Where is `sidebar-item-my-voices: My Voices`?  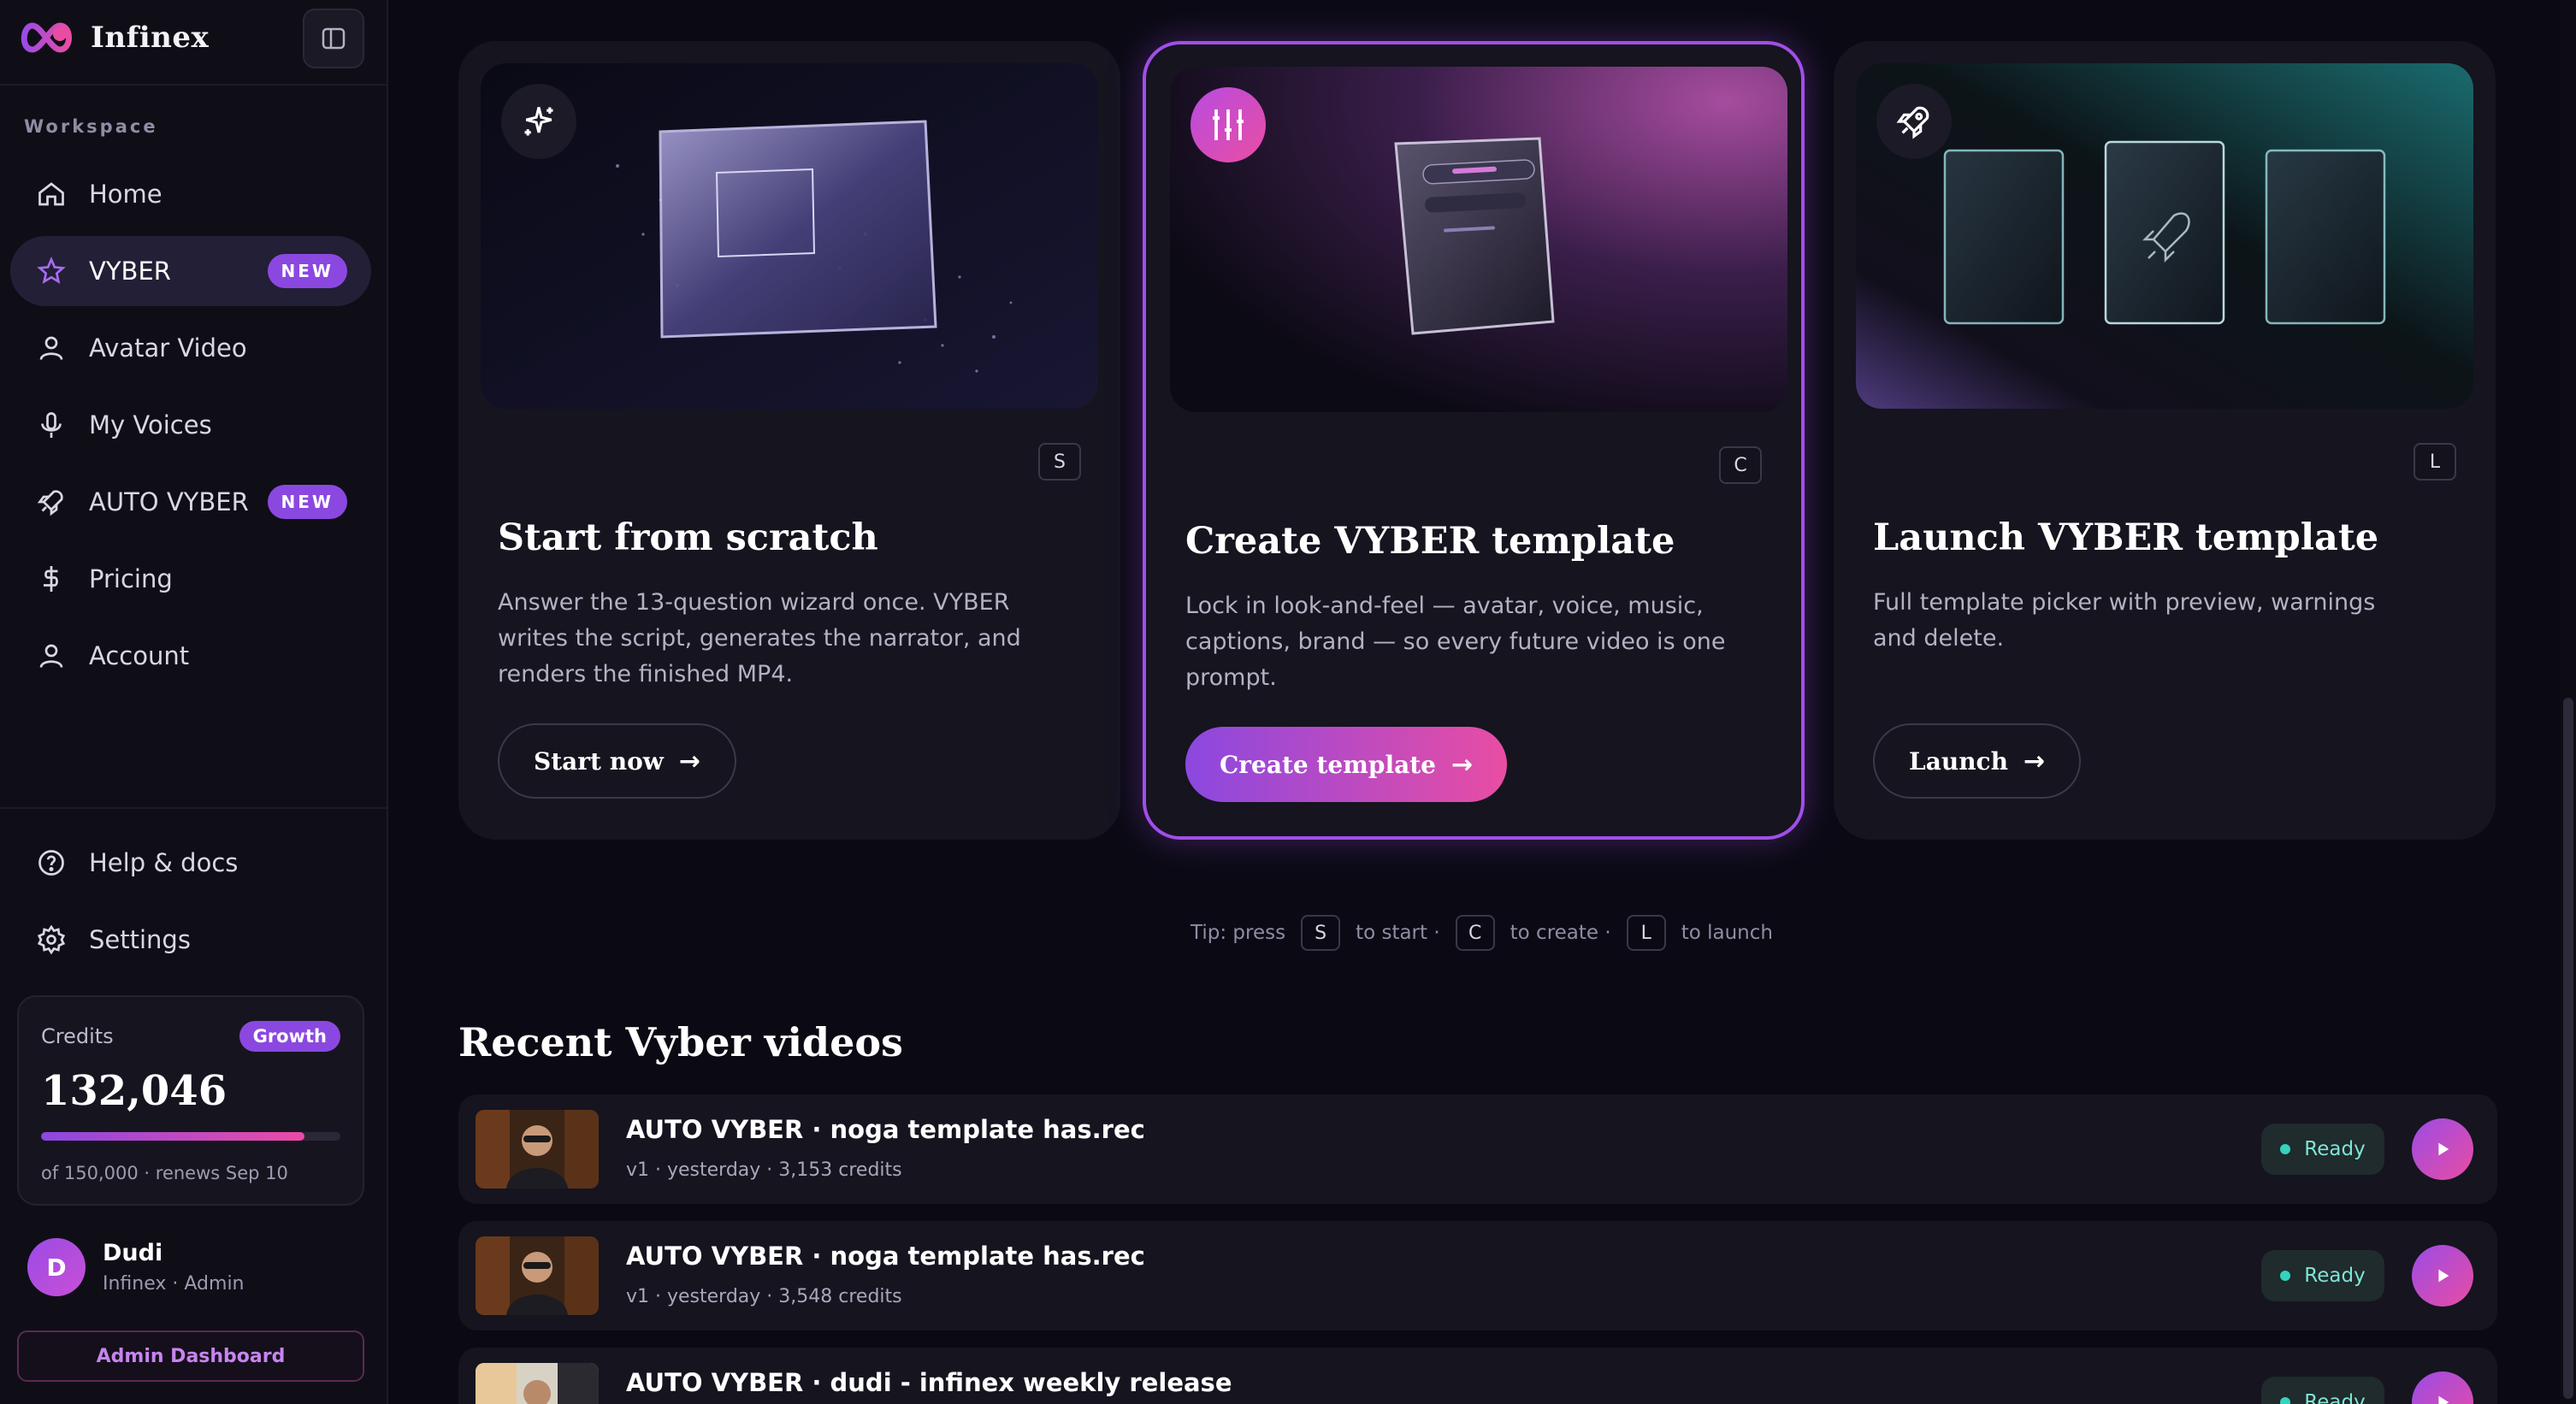
sidebar-item-my-voices: My Voices is located at coordinates (190, 425).